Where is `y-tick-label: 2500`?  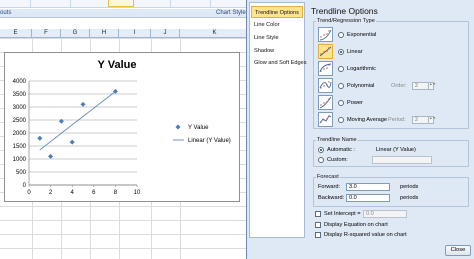 y-tick-label: 2500 is located at coordinates (20, 121).